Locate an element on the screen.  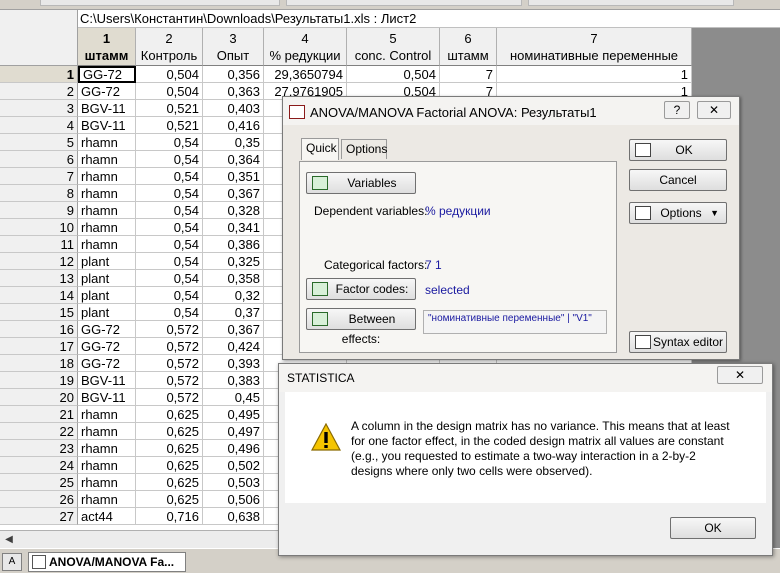
row-header: 17 is located at coordinates (39, 346).